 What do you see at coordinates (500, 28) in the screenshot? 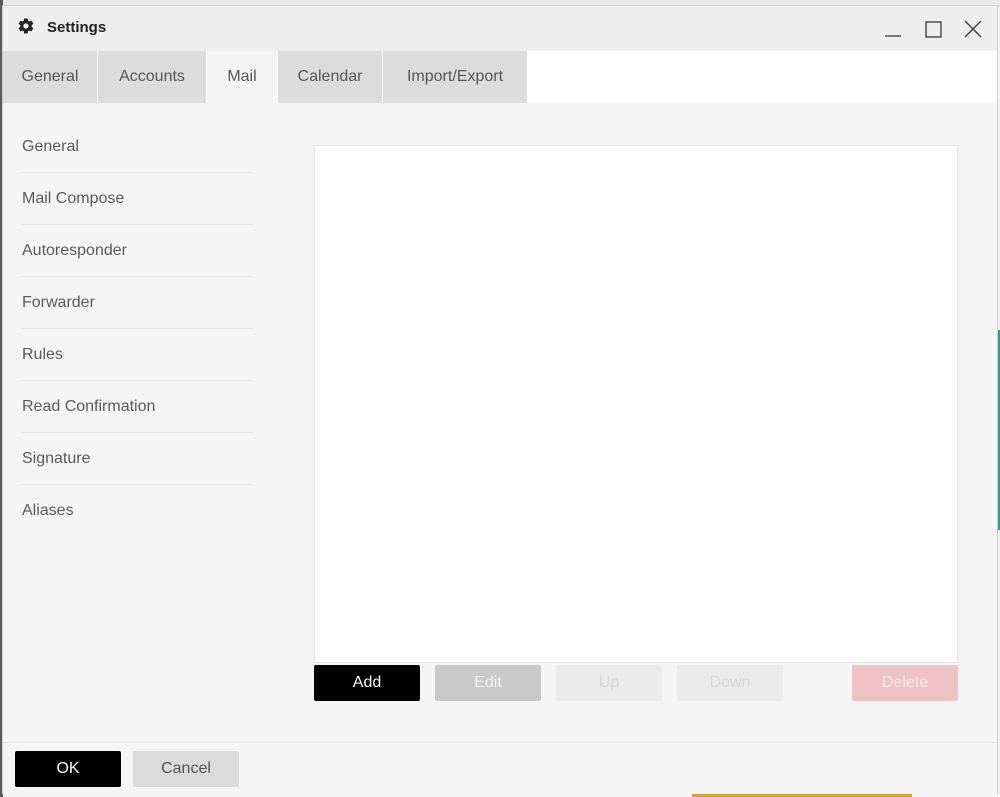
I see `title-bar: Settings` at bounding box center [500, 28].